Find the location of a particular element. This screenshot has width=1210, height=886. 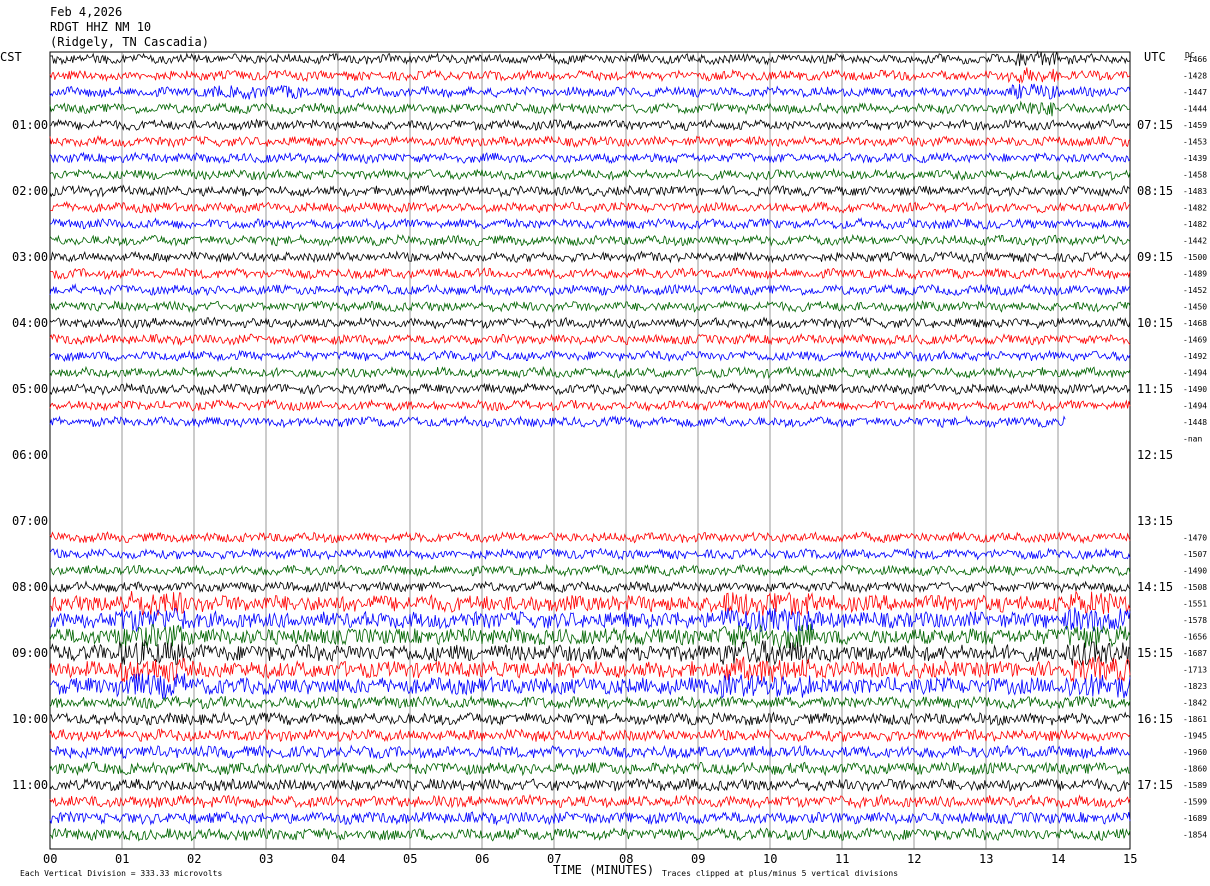

station-location: (Ridgely, TN Cascadia) is located at coordinates (129, 42).